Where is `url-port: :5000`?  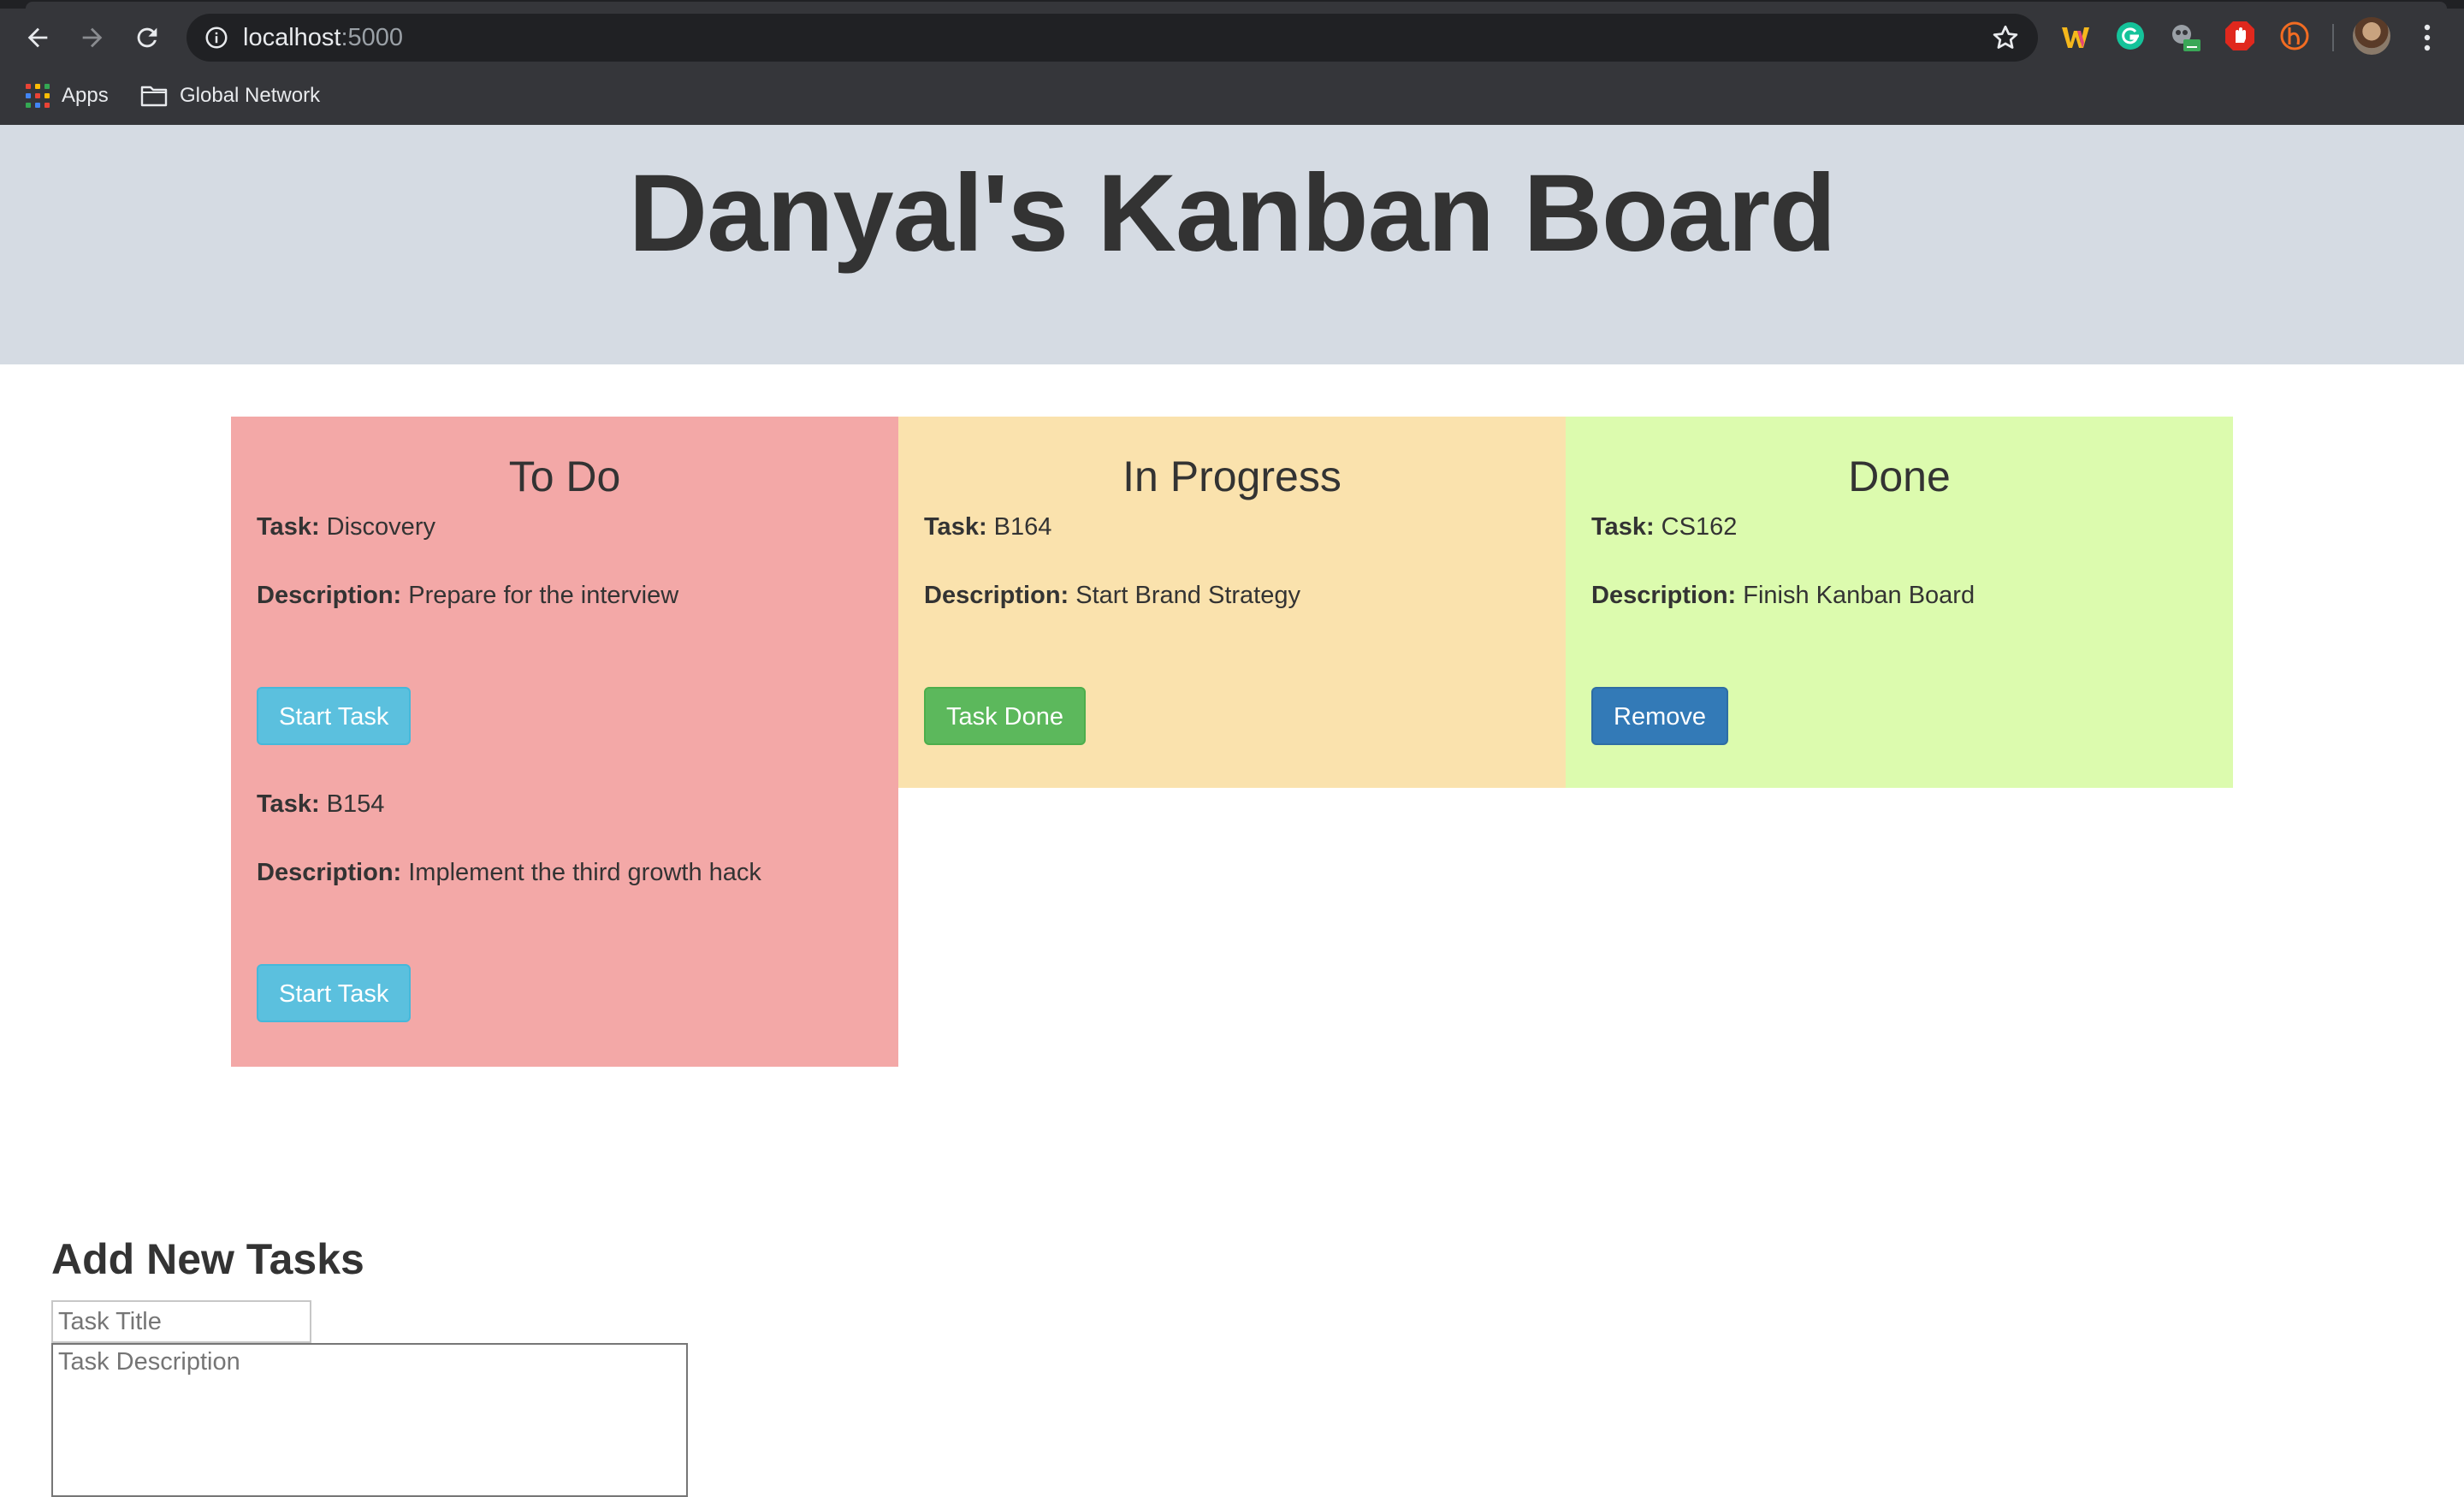 url-port: :5000 is located at coordinates (372, 37).